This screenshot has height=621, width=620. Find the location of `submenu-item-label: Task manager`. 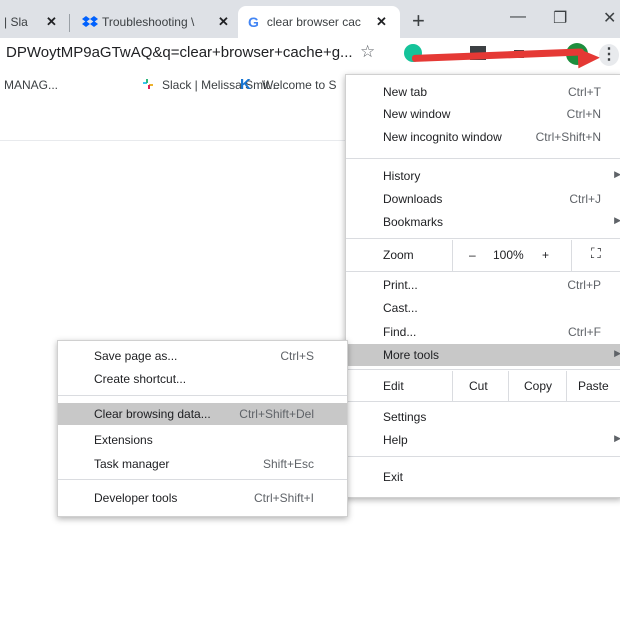

submenu-item-label: Task manager is located at coordinates (132, 464).